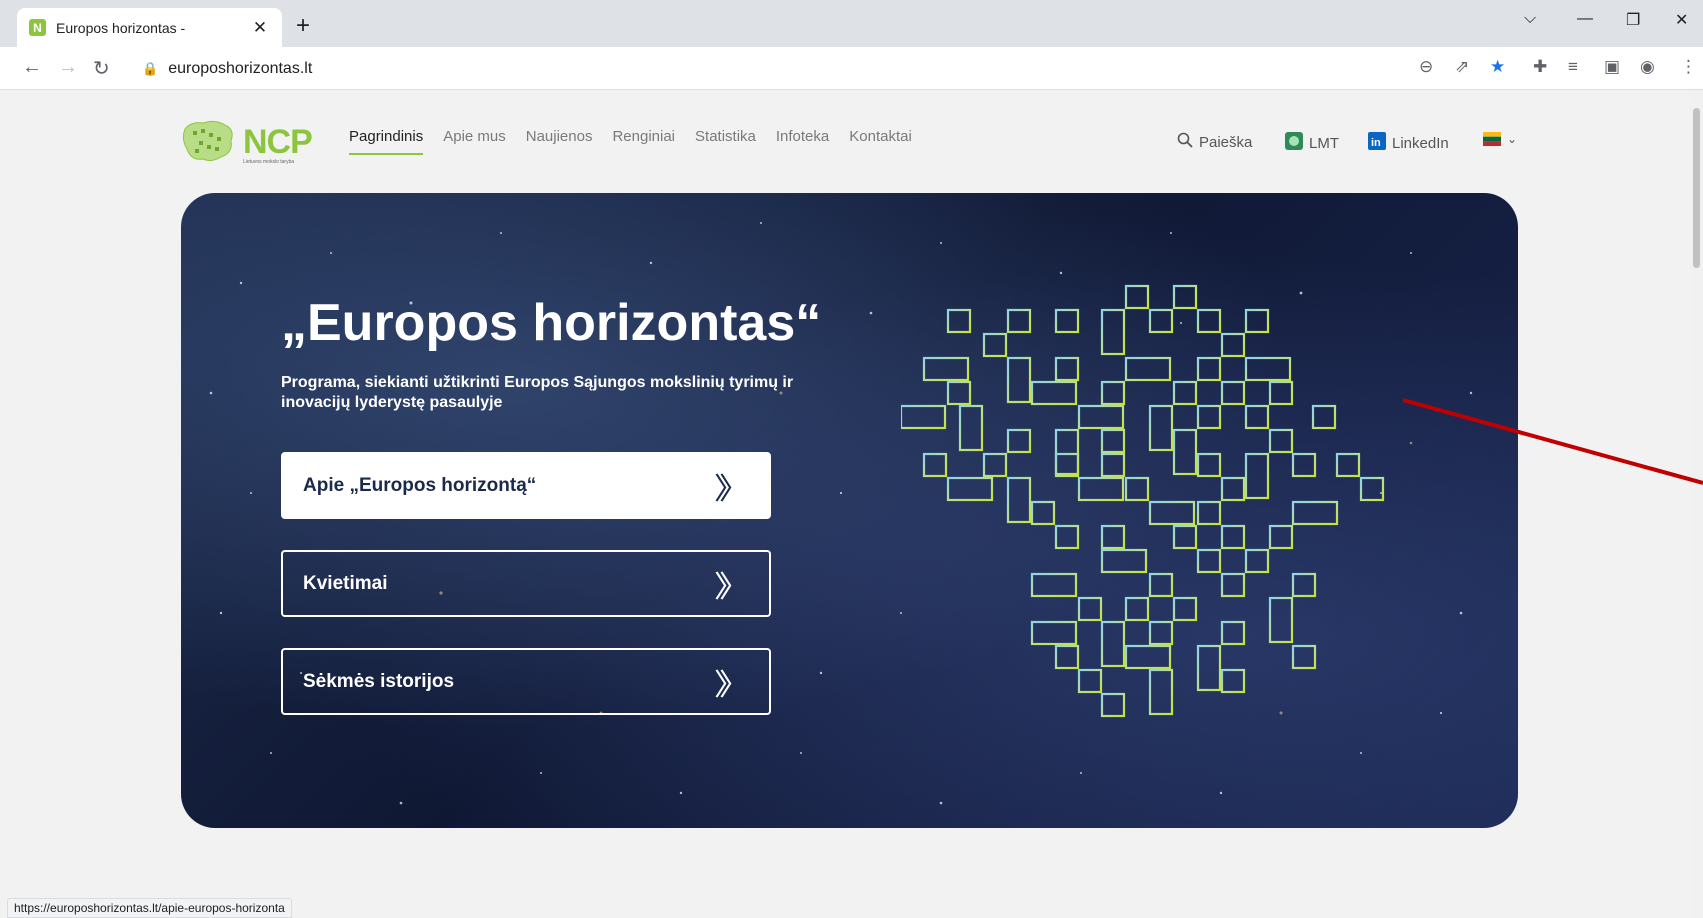 The image size is (1703, 918). Describe the element at coordinates (150, 68) in the screenshot. I see `lock-icon: 🔒` at that location.